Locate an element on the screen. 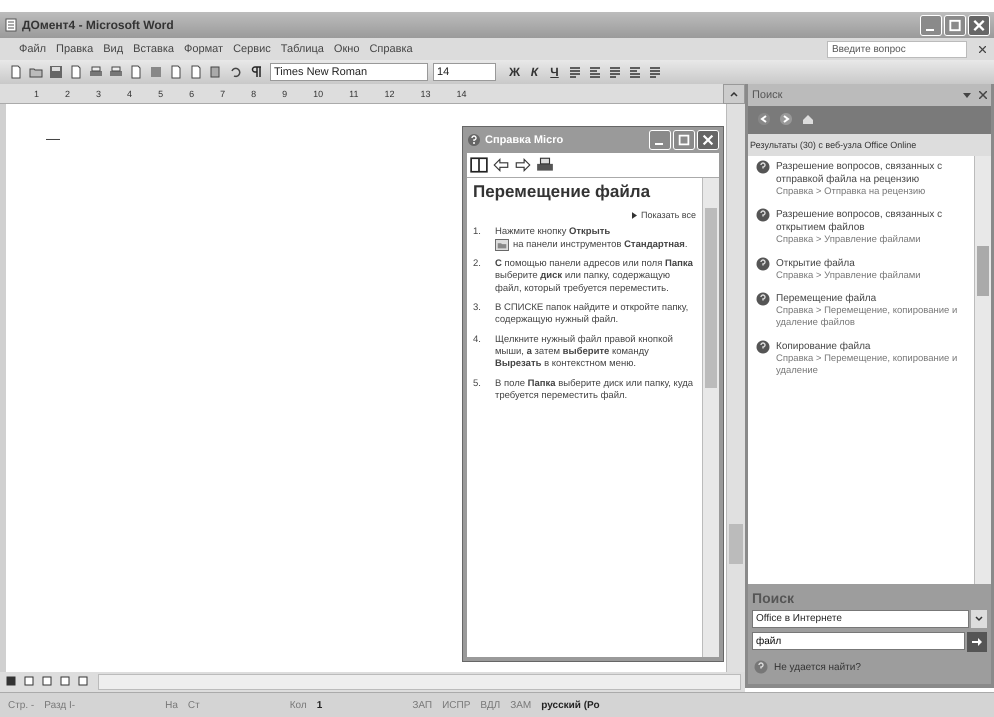  status-text: Ст is located at coordinates (194, 705).